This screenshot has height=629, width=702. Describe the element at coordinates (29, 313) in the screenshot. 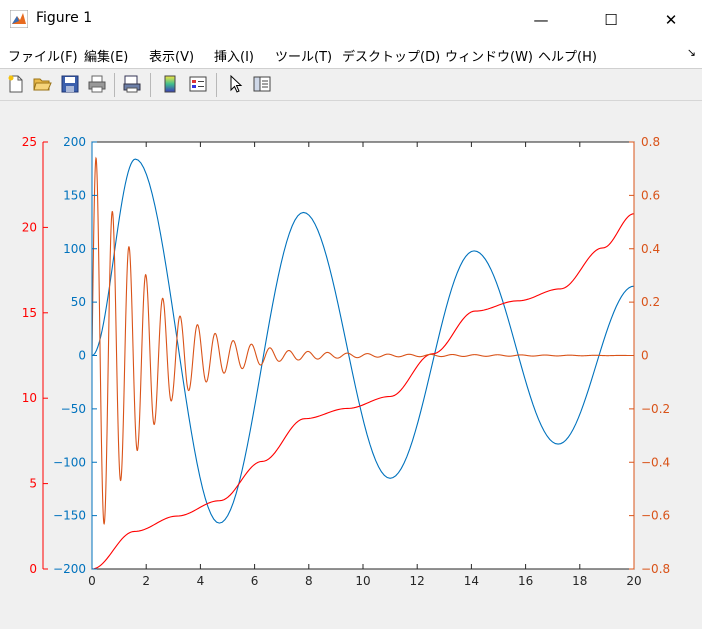

I see `outer-left-y-tick-label: 15` at that location.